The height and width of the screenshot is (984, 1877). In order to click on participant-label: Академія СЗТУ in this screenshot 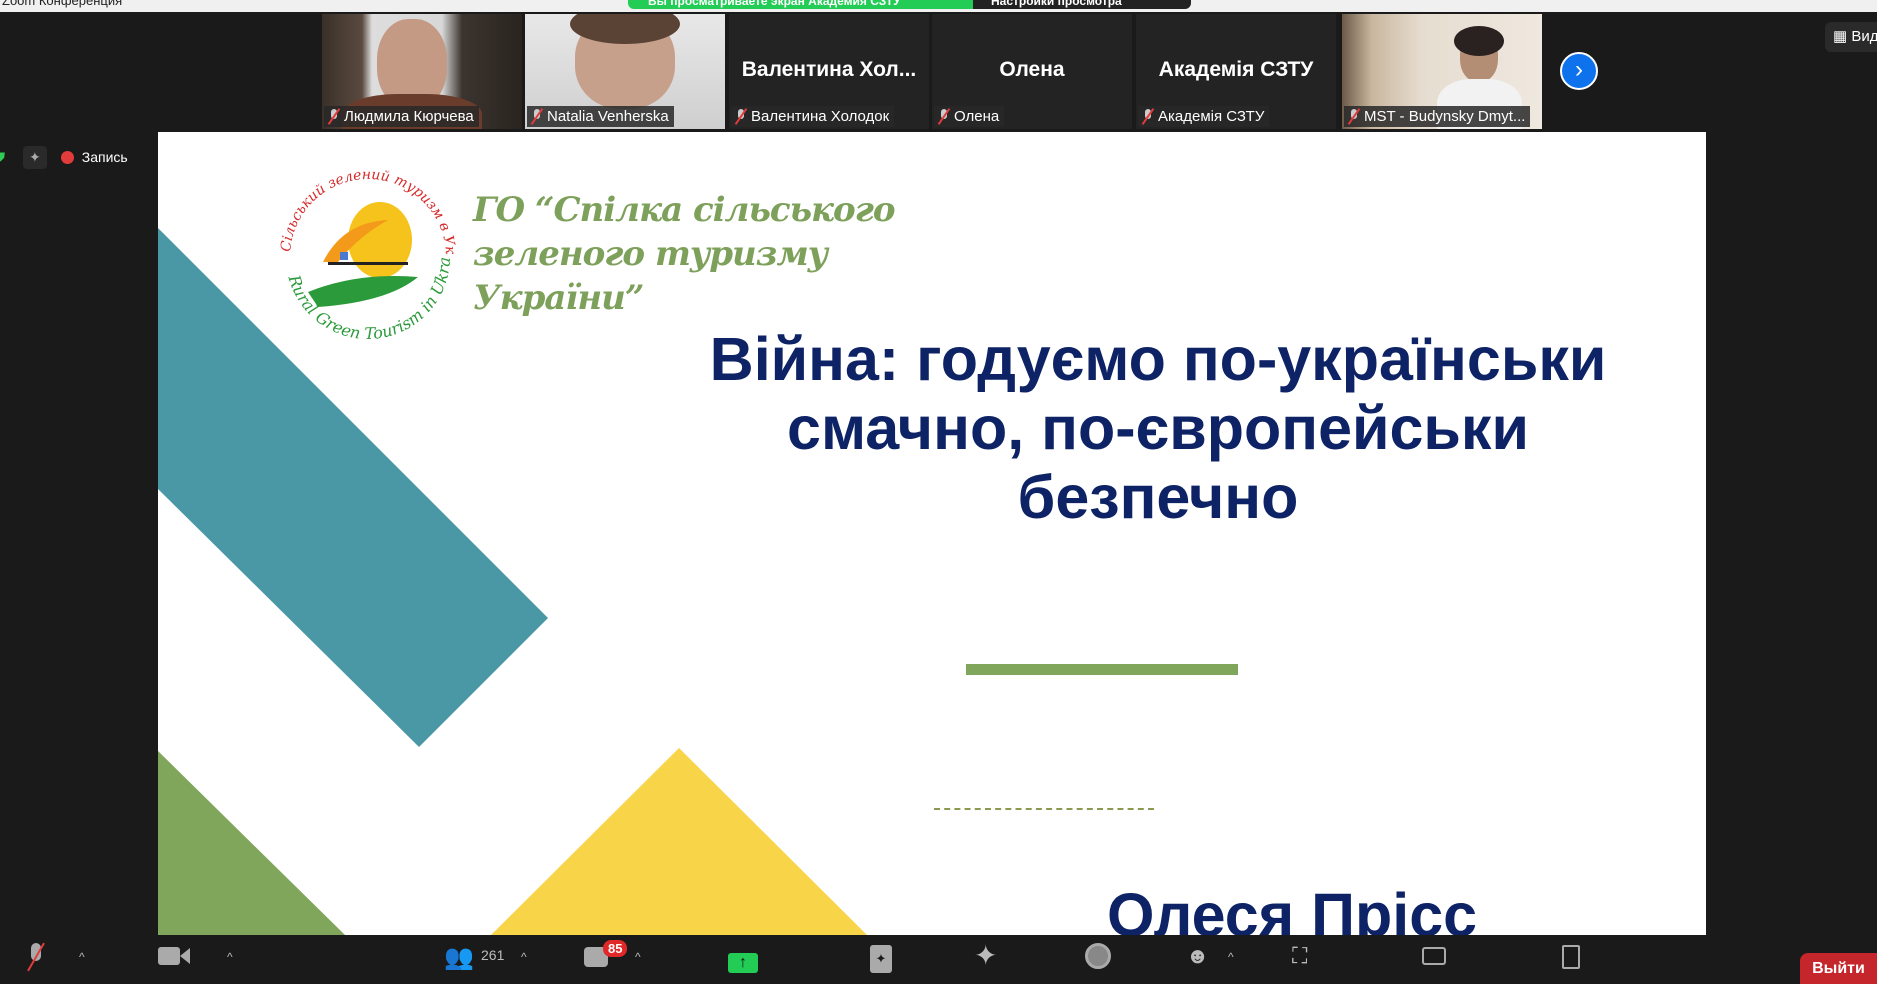, I will do `click(1204, 116)`.